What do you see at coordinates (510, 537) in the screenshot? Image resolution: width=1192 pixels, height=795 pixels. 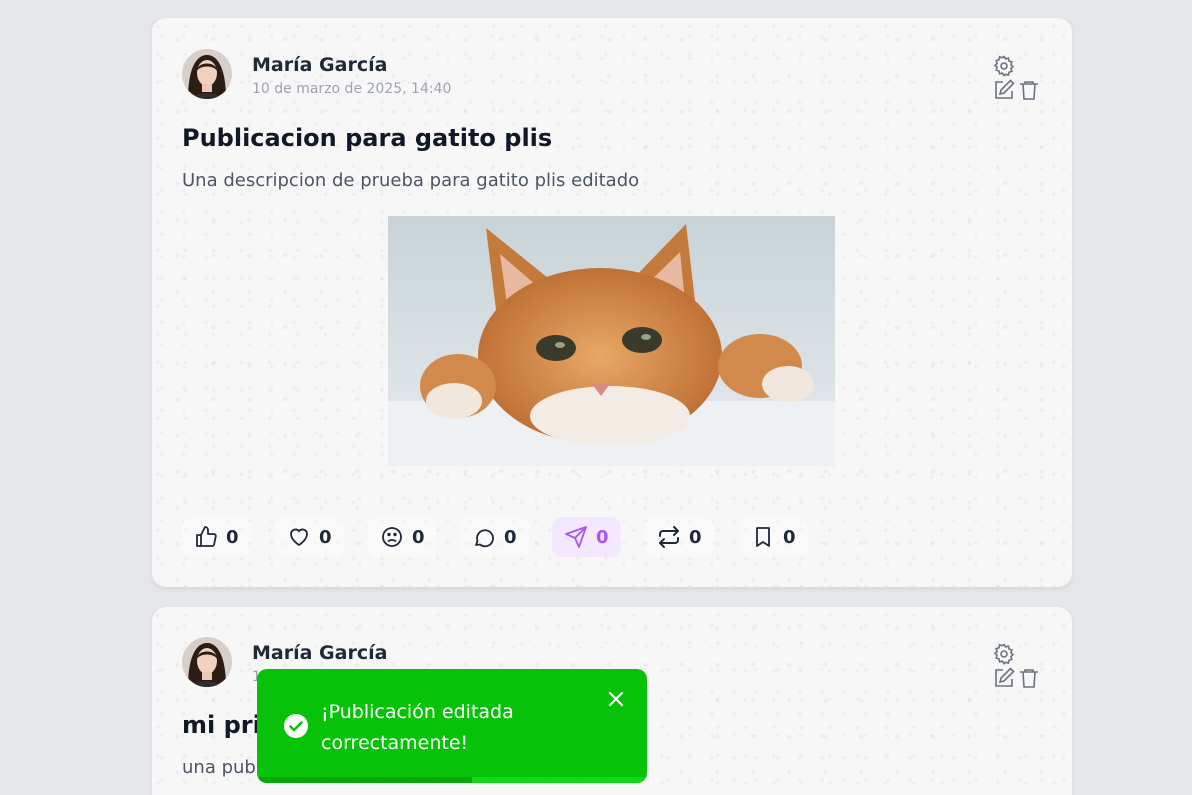 I see `comment-count: 0` at bounding box center [510, 537].